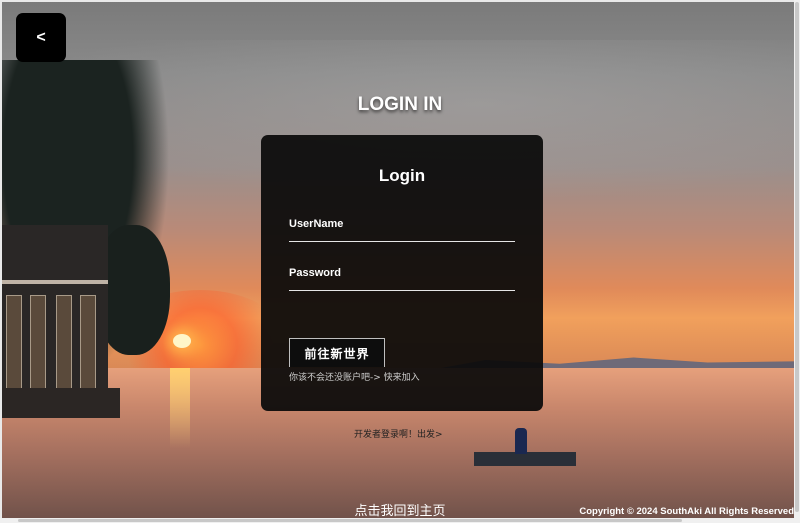  Describe the element at coordinates (402, 230) in the screenshot. I see `username-field: UserName` at that location.